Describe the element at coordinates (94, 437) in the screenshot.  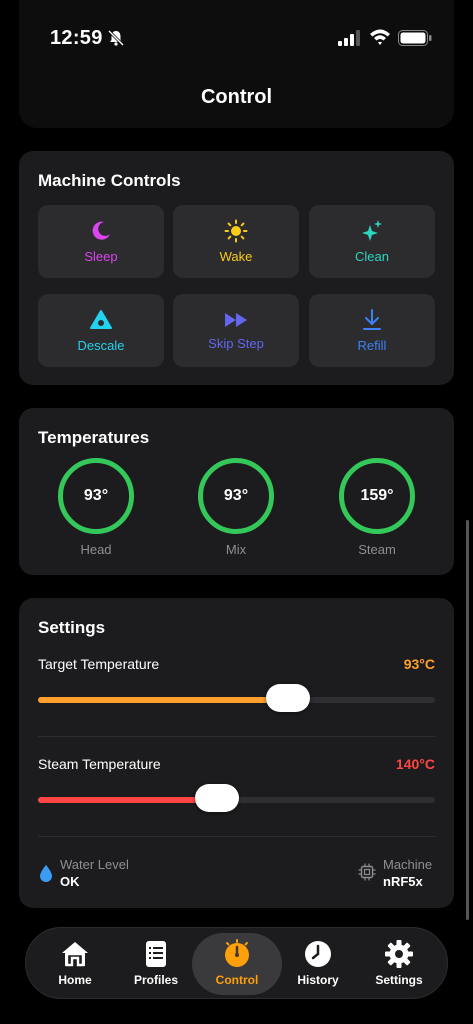
I see `temperatures-title: Temperatures` at that location.